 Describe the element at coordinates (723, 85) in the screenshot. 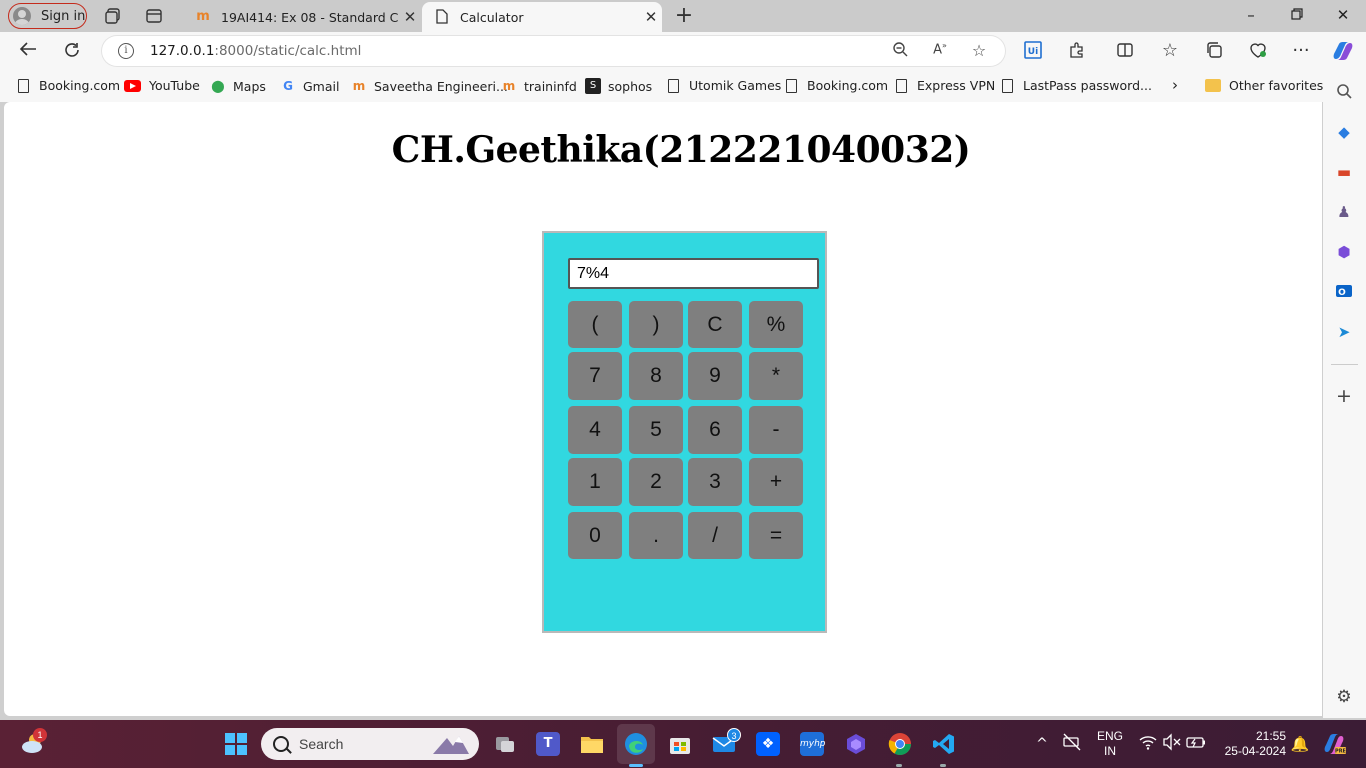

I see `bookmark-utomik: Utomik Games` at that location.